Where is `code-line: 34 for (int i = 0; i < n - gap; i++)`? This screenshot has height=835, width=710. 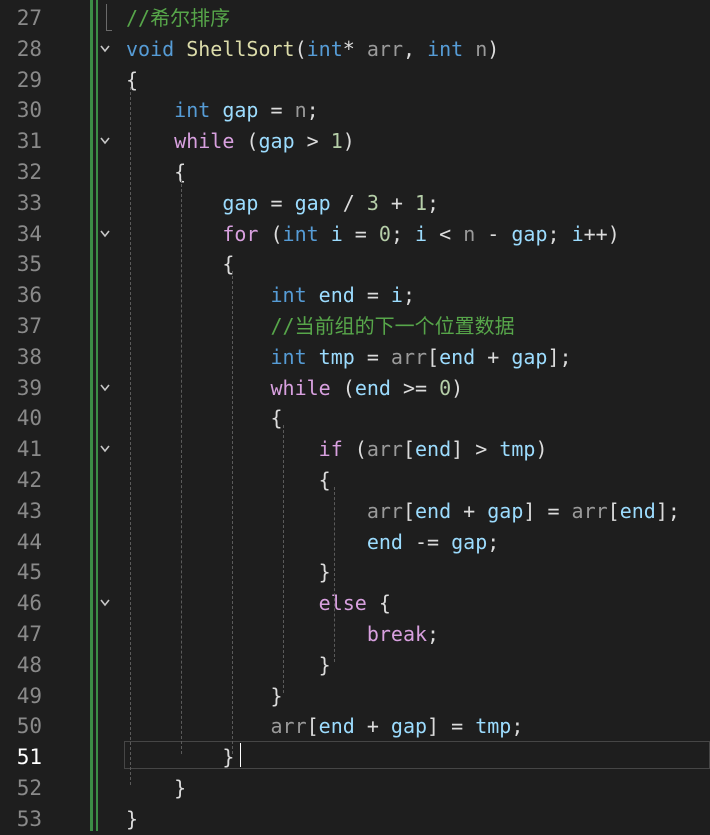 code-line: 34 for (int i = 0; i < n - gap; i++) is located at coordinates (355, 234).